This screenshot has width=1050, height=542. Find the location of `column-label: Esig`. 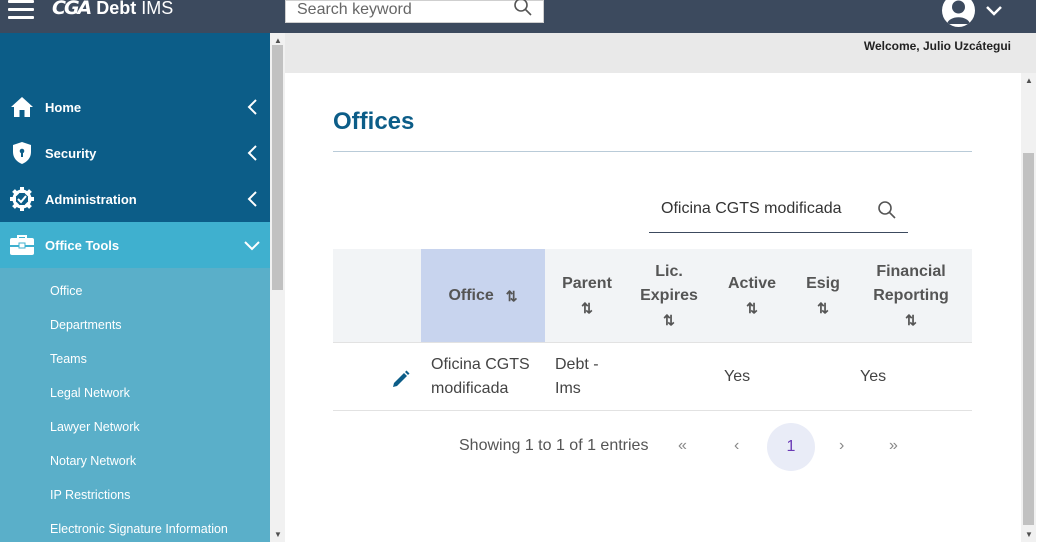

column-label: Esig is located at coordinates (823, 283).